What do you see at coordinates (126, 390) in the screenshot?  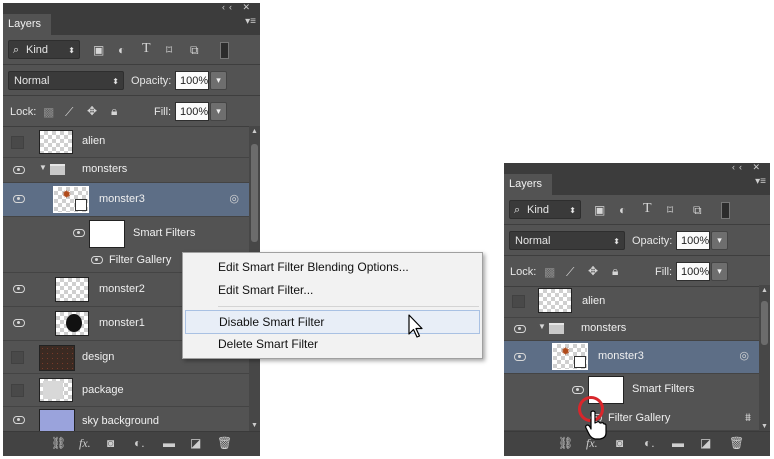 I see `layer-package: package` at bounding box center [126, 390].